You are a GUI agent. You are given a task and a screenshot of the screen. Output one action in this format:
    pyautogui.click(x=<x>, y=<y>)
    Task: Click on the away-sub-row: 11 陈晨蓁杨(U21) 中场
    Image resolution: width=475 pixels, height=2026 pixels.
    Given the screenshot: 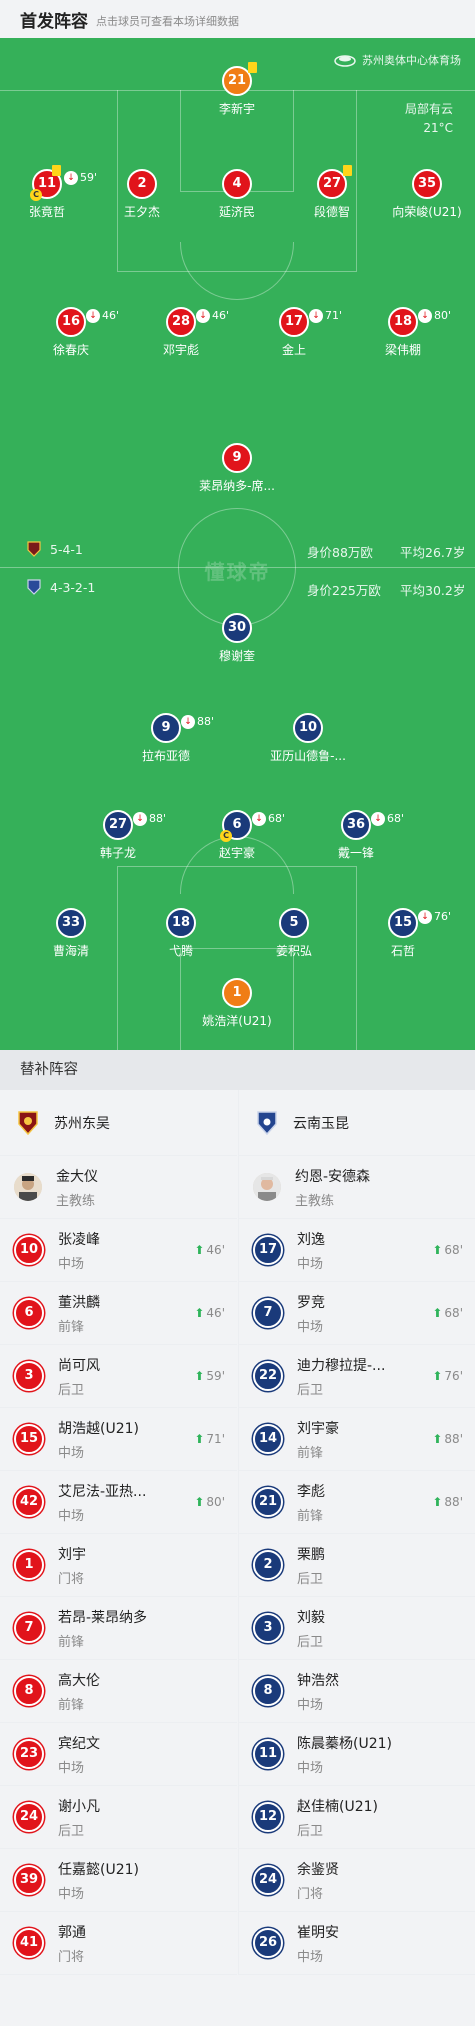 What is the action you would take?
    pyautogui.click(x=357, y=1754)
    